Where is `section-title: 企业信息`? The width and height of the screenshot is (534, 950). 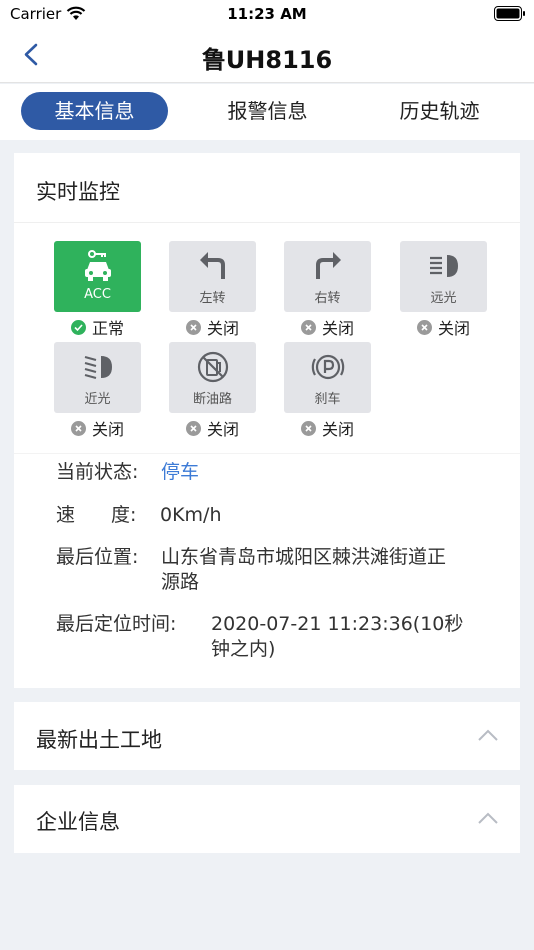
section-title: 企业信息 is located at coordinates (78, 822).